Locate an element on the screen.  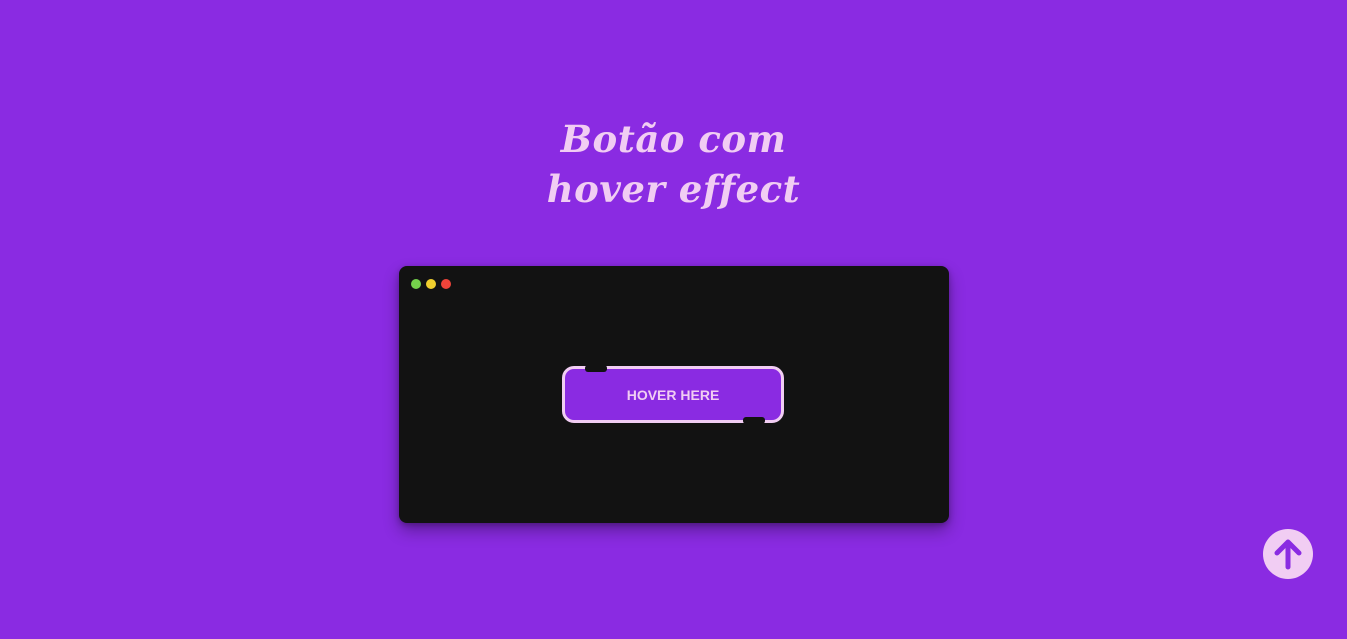
title-line-2: hover effect is located at coordinates (673, 189).